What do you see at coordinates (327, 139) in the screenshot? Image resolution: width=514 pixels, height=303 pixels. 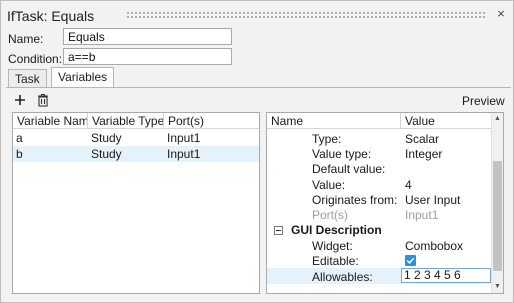 I see `prop-type-label: Type:` at bounding box center [327, 139].